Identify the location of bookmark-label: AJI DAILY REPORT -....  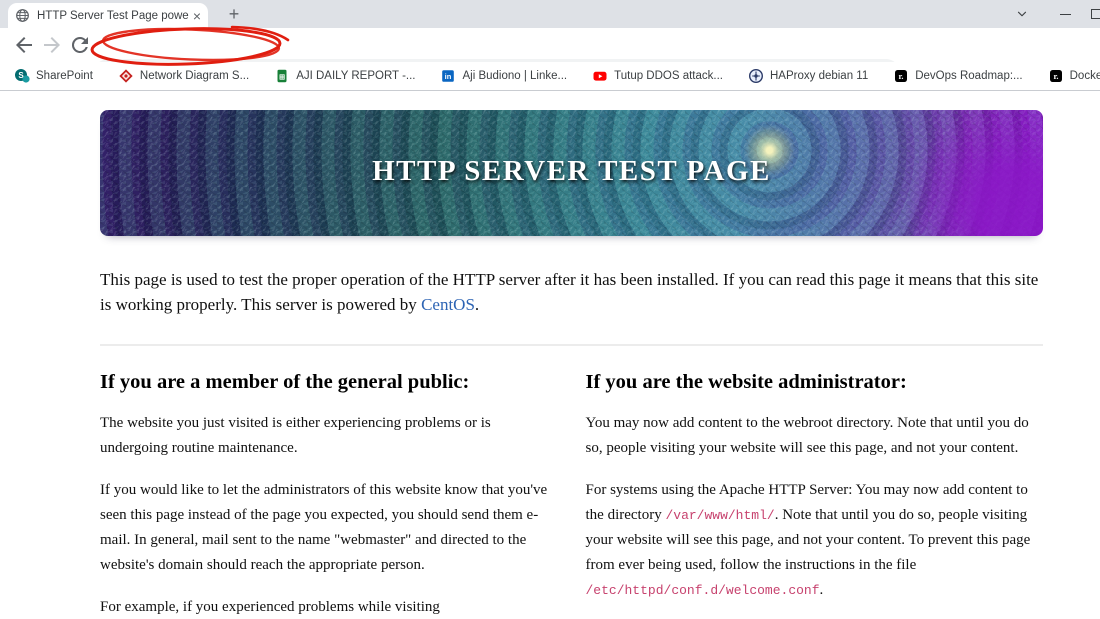
(356, 76).